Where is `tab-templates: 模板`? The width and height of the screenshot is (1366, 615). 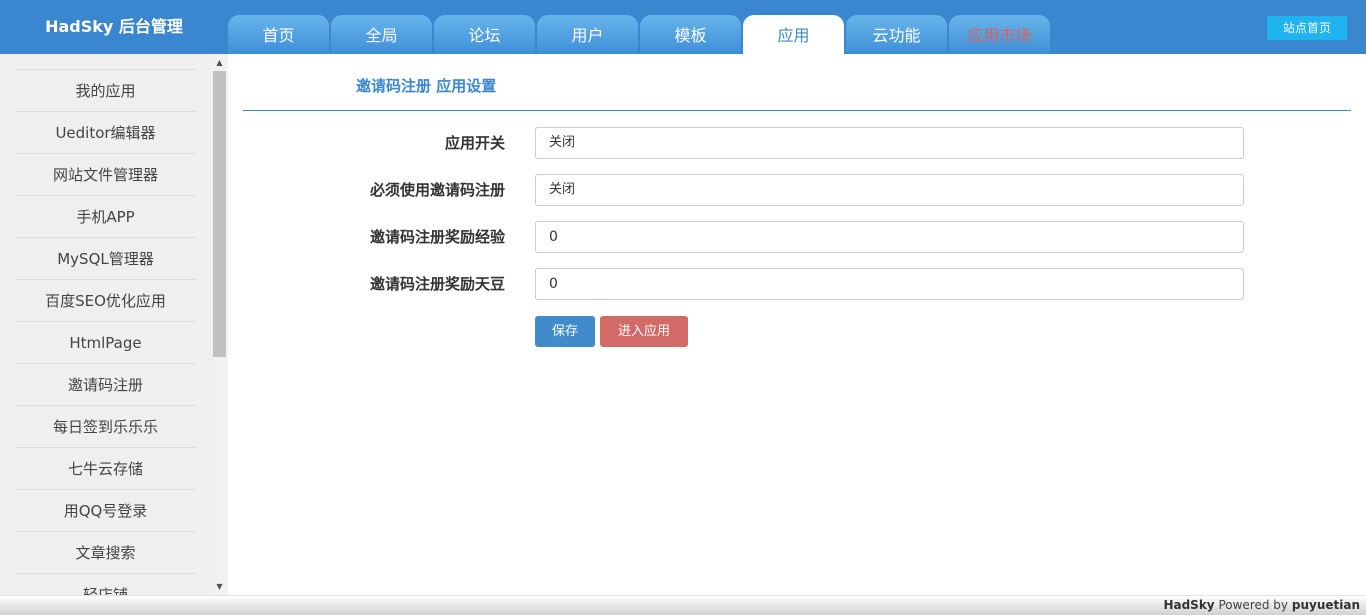 tab-templates: 模板 is located at coordinates (690, 34).